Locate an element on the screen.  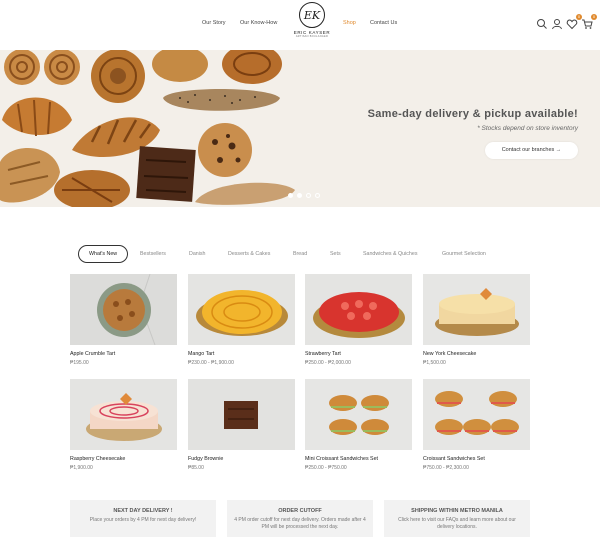
tab-sandwiches-quiches: Sandwiches & Quiches is located at coordinates (390, 254).